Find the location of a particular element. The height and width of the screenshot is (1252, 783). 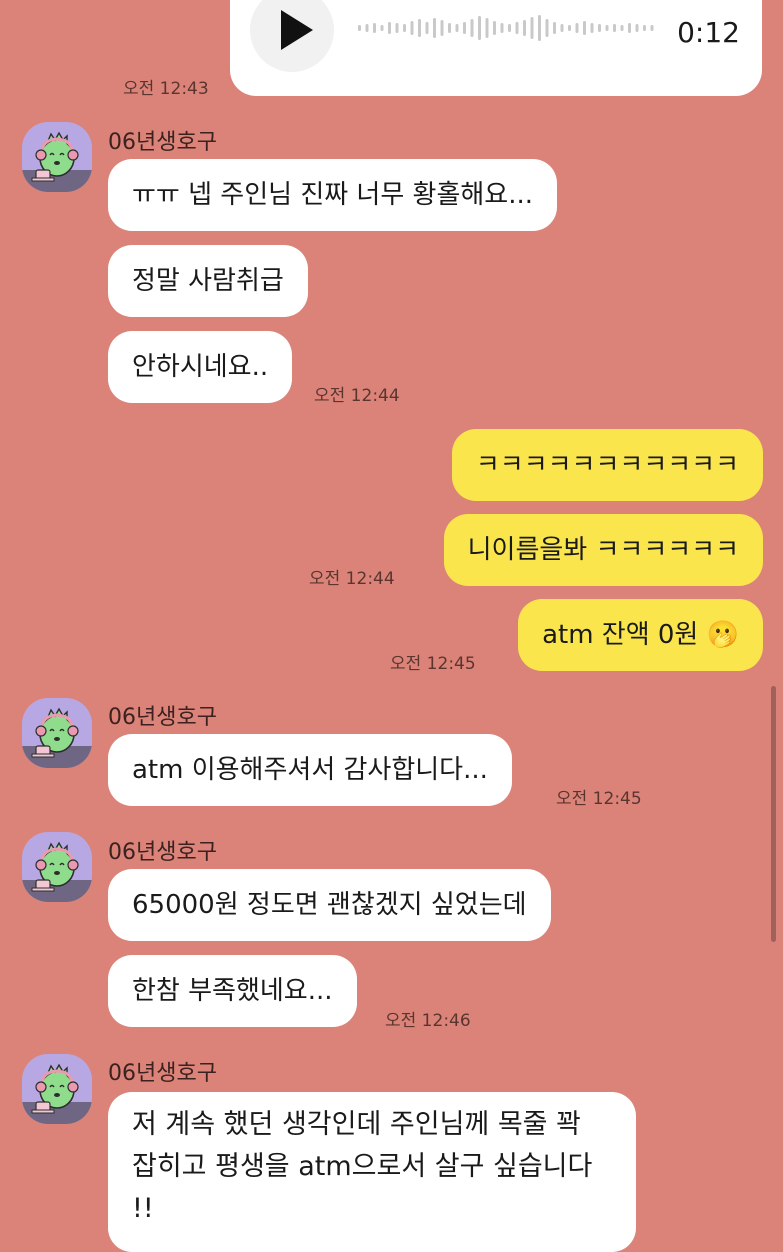

play-icon is located at coordinates (297, 30).